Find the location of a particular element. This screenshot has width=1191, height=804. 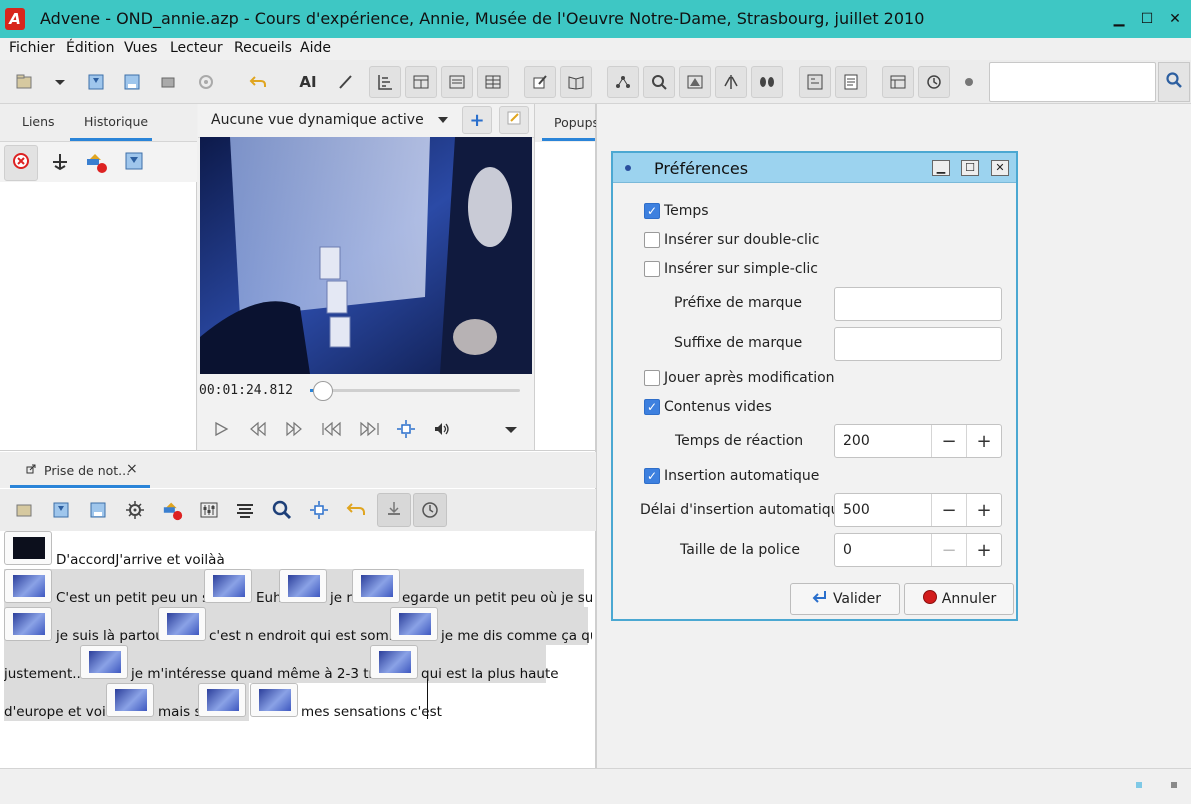

eyes-icon is located at coordinates (767, 82).